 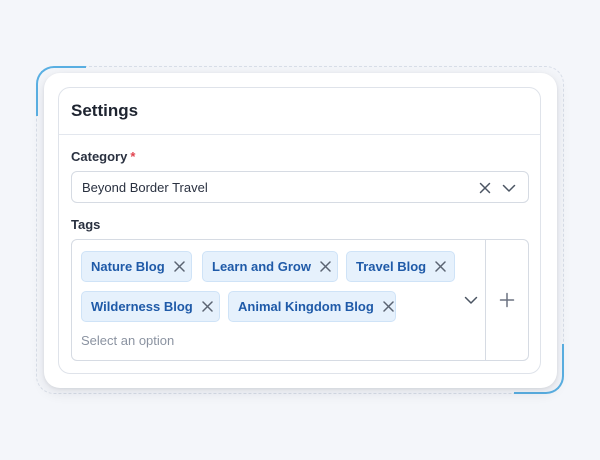 I want to click on plus-icon, so click(x=507, y=300).